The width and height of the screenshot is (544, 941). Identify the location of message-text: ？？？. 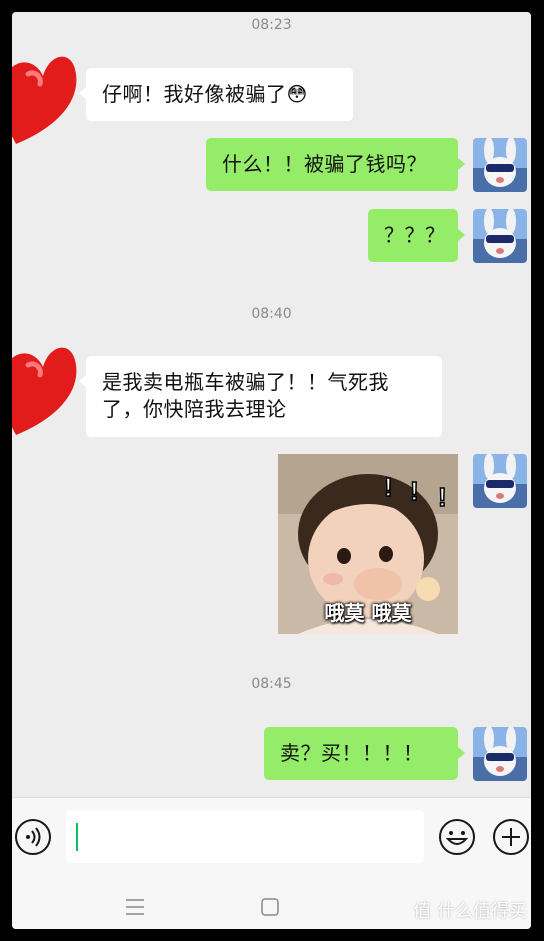
(415, 235).